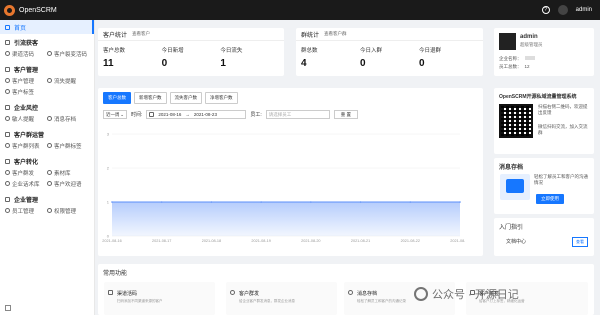 The height and width of the screenshot is (315, 600). I want to click on reset-button: 重 置, so click(346, 114).